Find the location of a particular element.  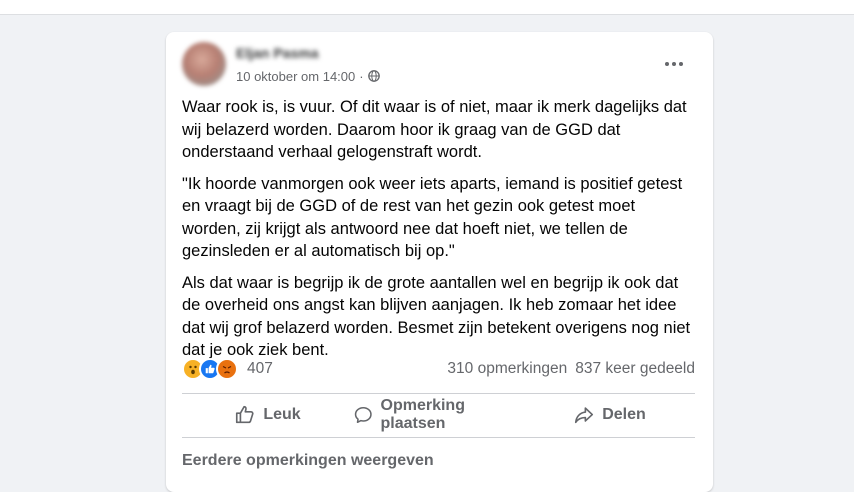

post-date: 10 oktober om 14:00 is located at coordinates (295, 76).